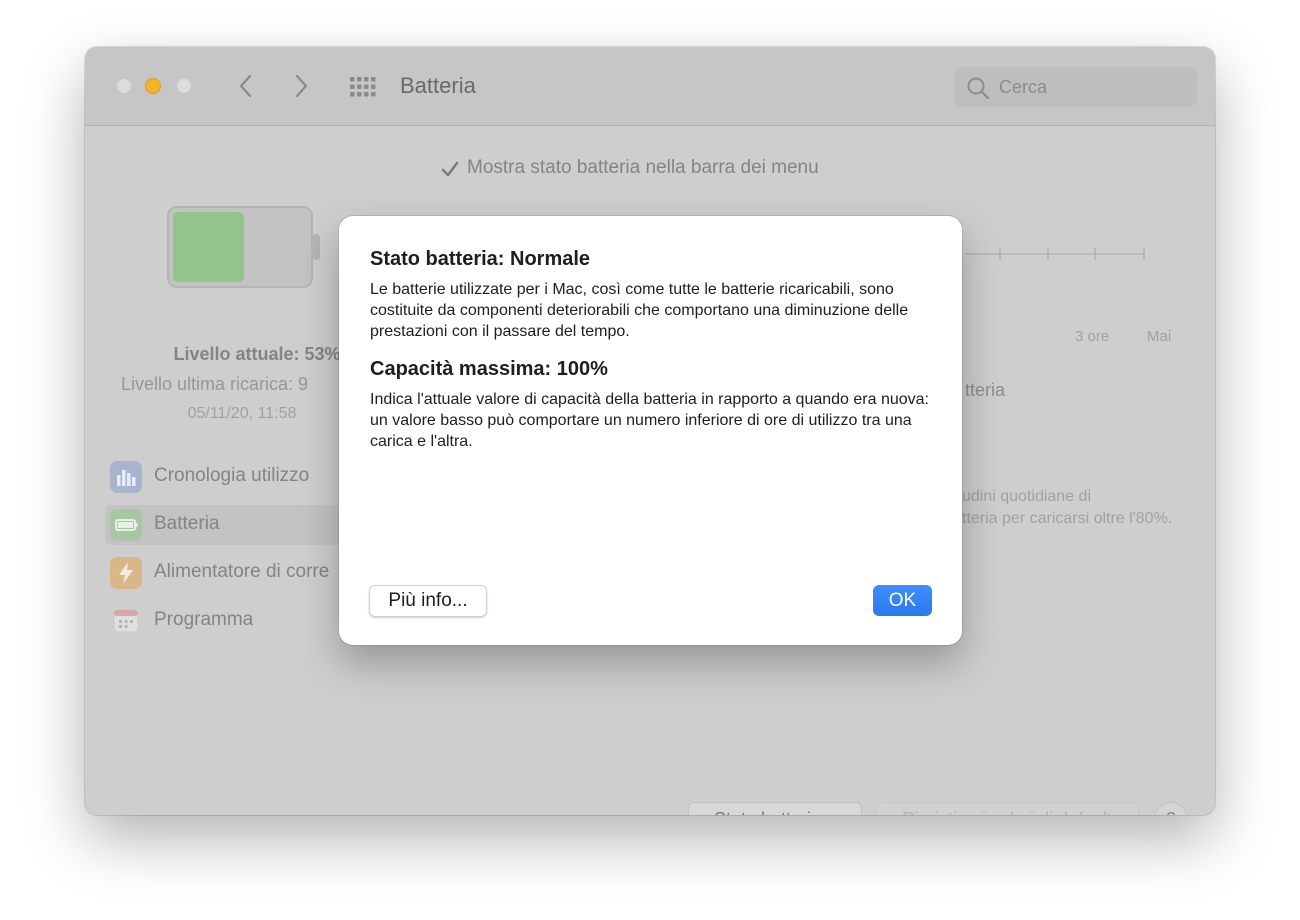 This screenshot has height=920, width=1300. I want to click on sidebar-item-label: Cronologia utilizzo, so click(232, 475).